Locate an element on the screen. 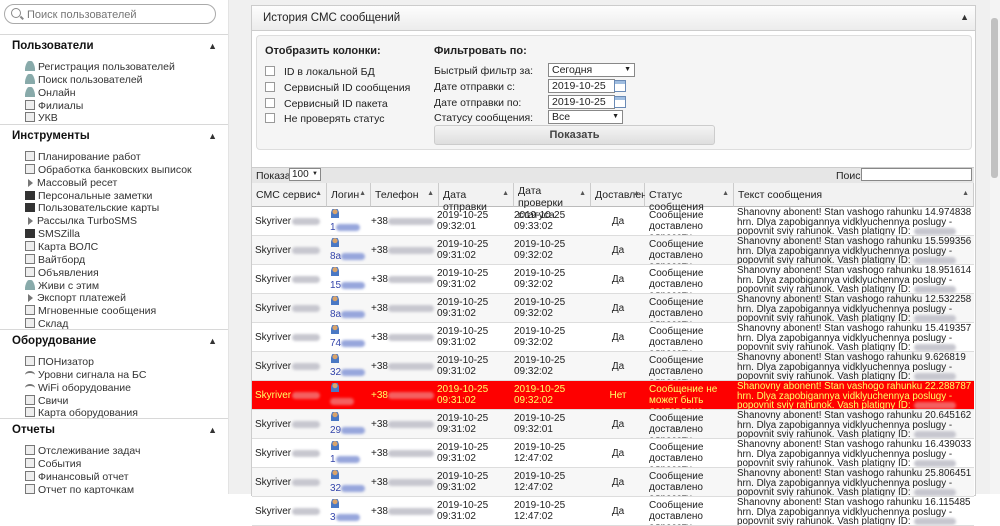  section-divider is located at coordinates (114, 124).